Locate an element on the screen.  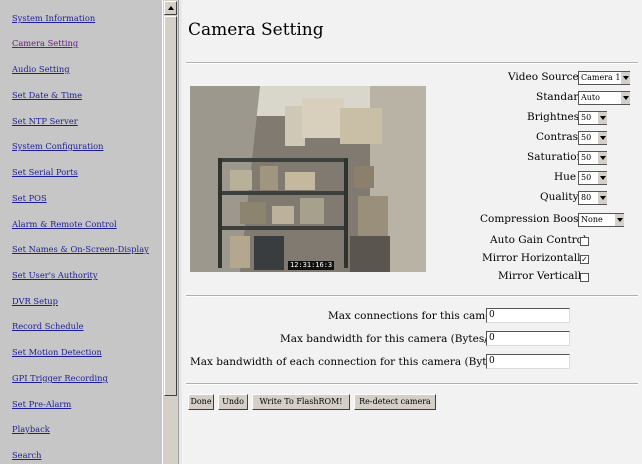
preview-timestamp: 12:31:16:3 is located at coordinates (311, 265).